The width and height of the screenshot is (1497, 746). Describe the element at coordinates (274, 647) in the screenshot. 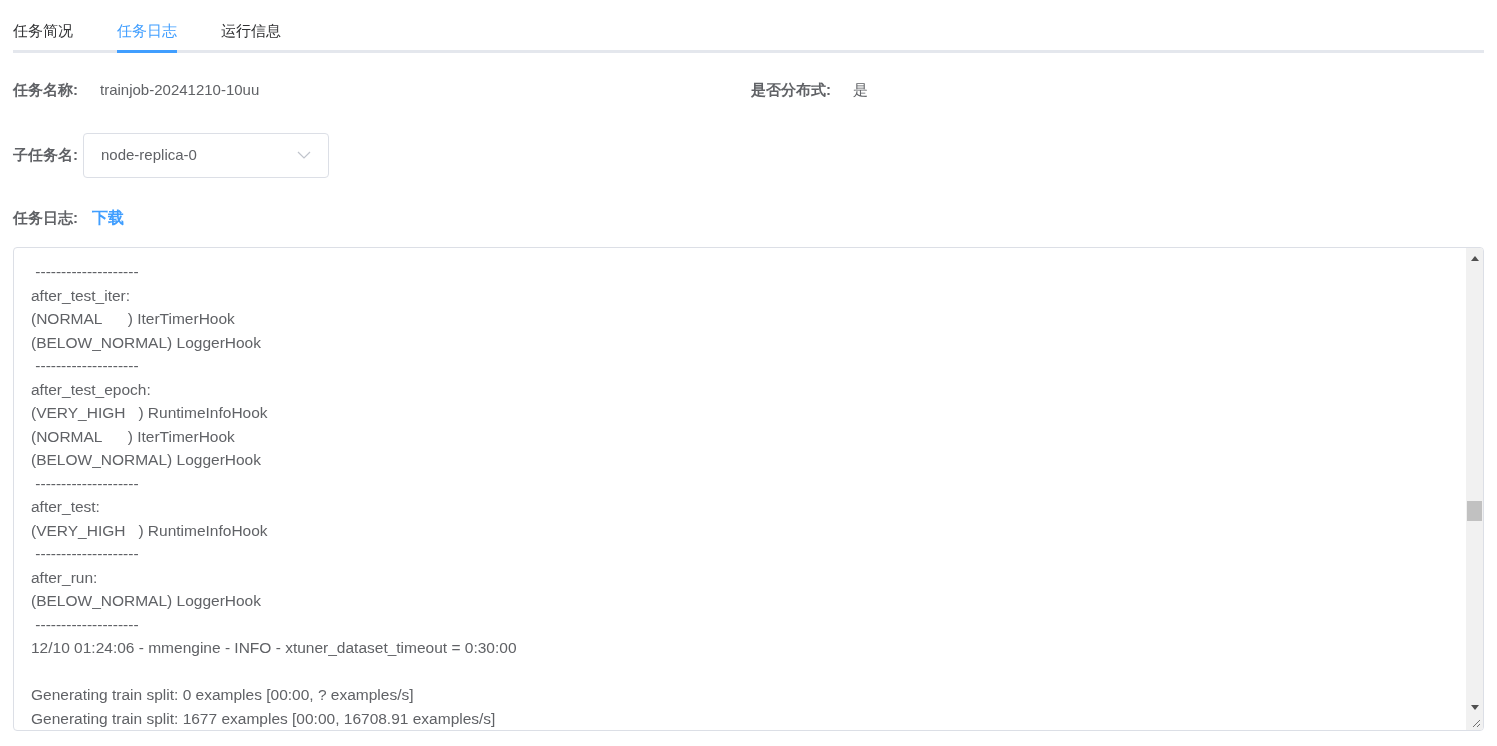

I see `log-line: 12/10 01:24:06 - mmengine - INFO - xtuner_dataset_timeout = 0:30:00` at that location.